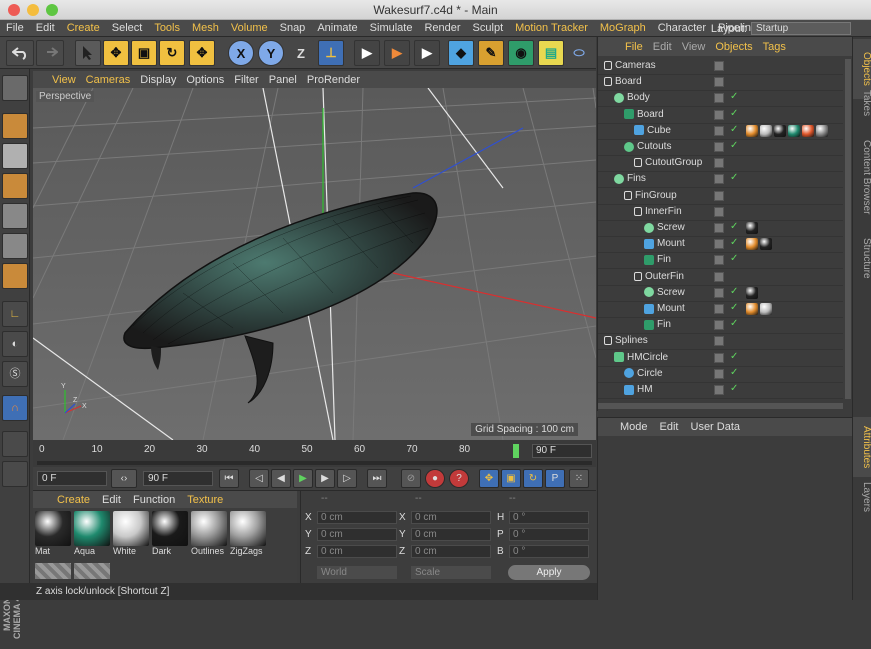 The height and width of the screenshot is (649, 871). I want to click on next-key-button: ▷, so click(347, 478).